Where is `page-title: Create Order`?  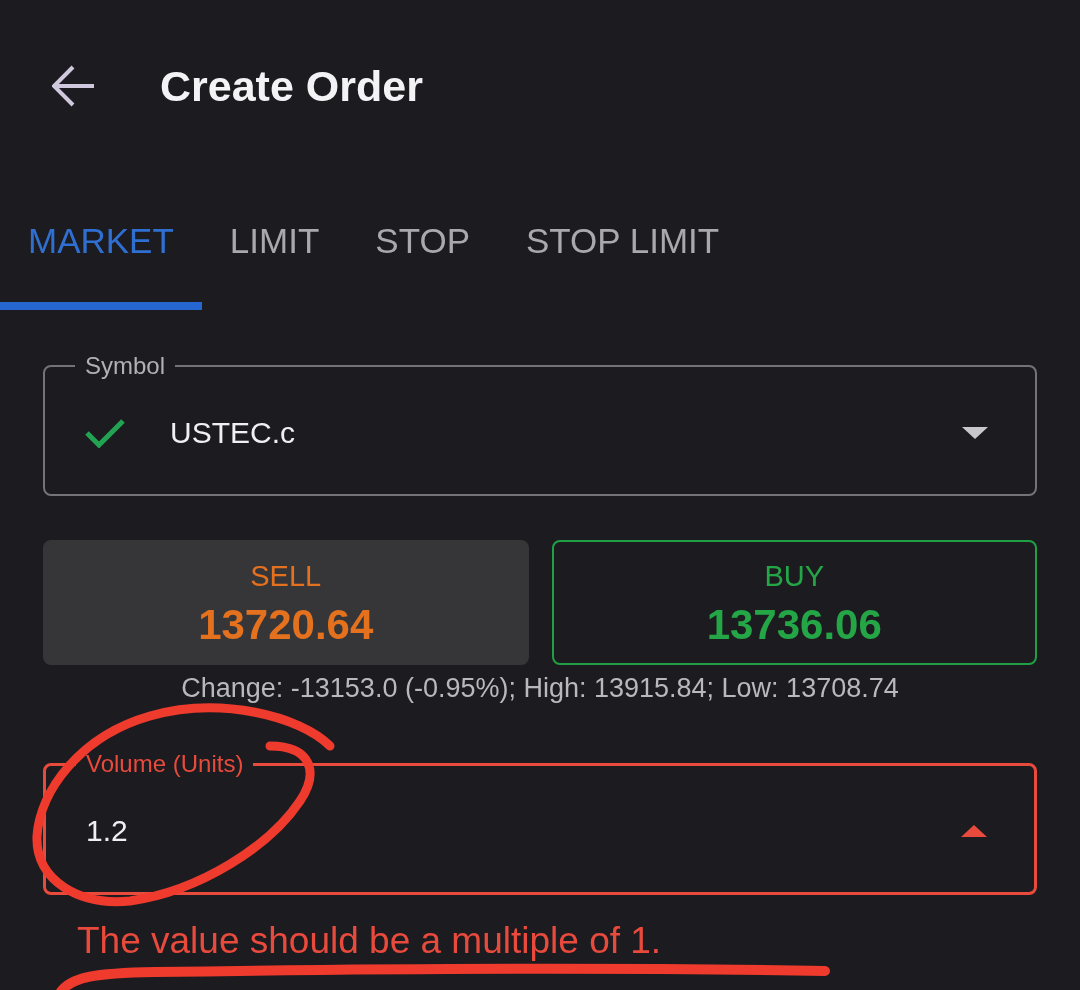 page-title: Create Order is located at coordinates (291, 86).